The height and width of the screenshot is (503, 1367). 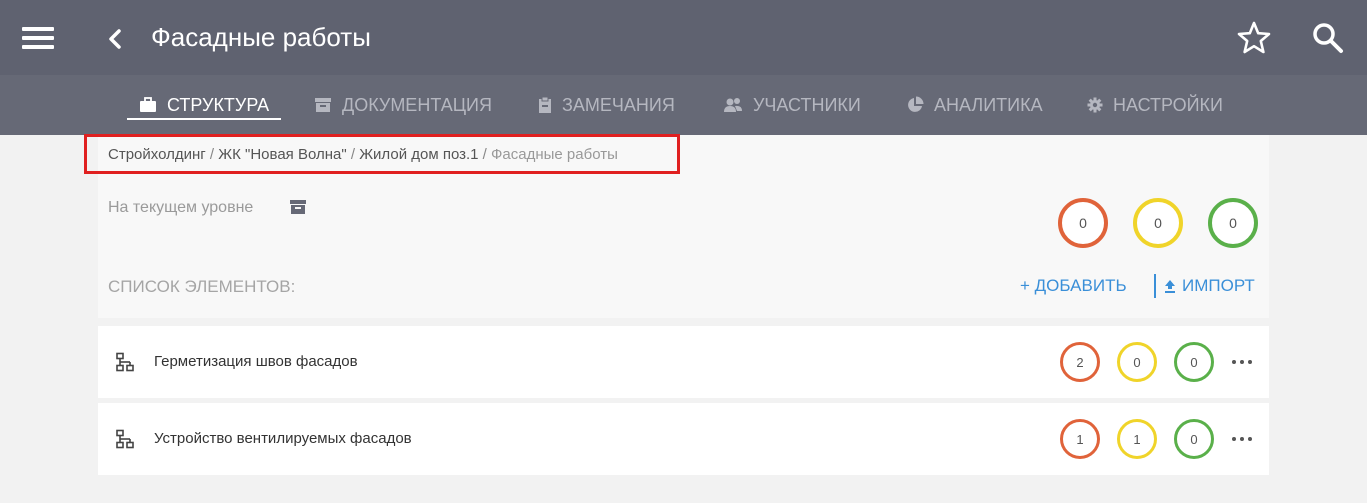 I want to click on remarks-count-red: 0, so click(x=1083, y=223).